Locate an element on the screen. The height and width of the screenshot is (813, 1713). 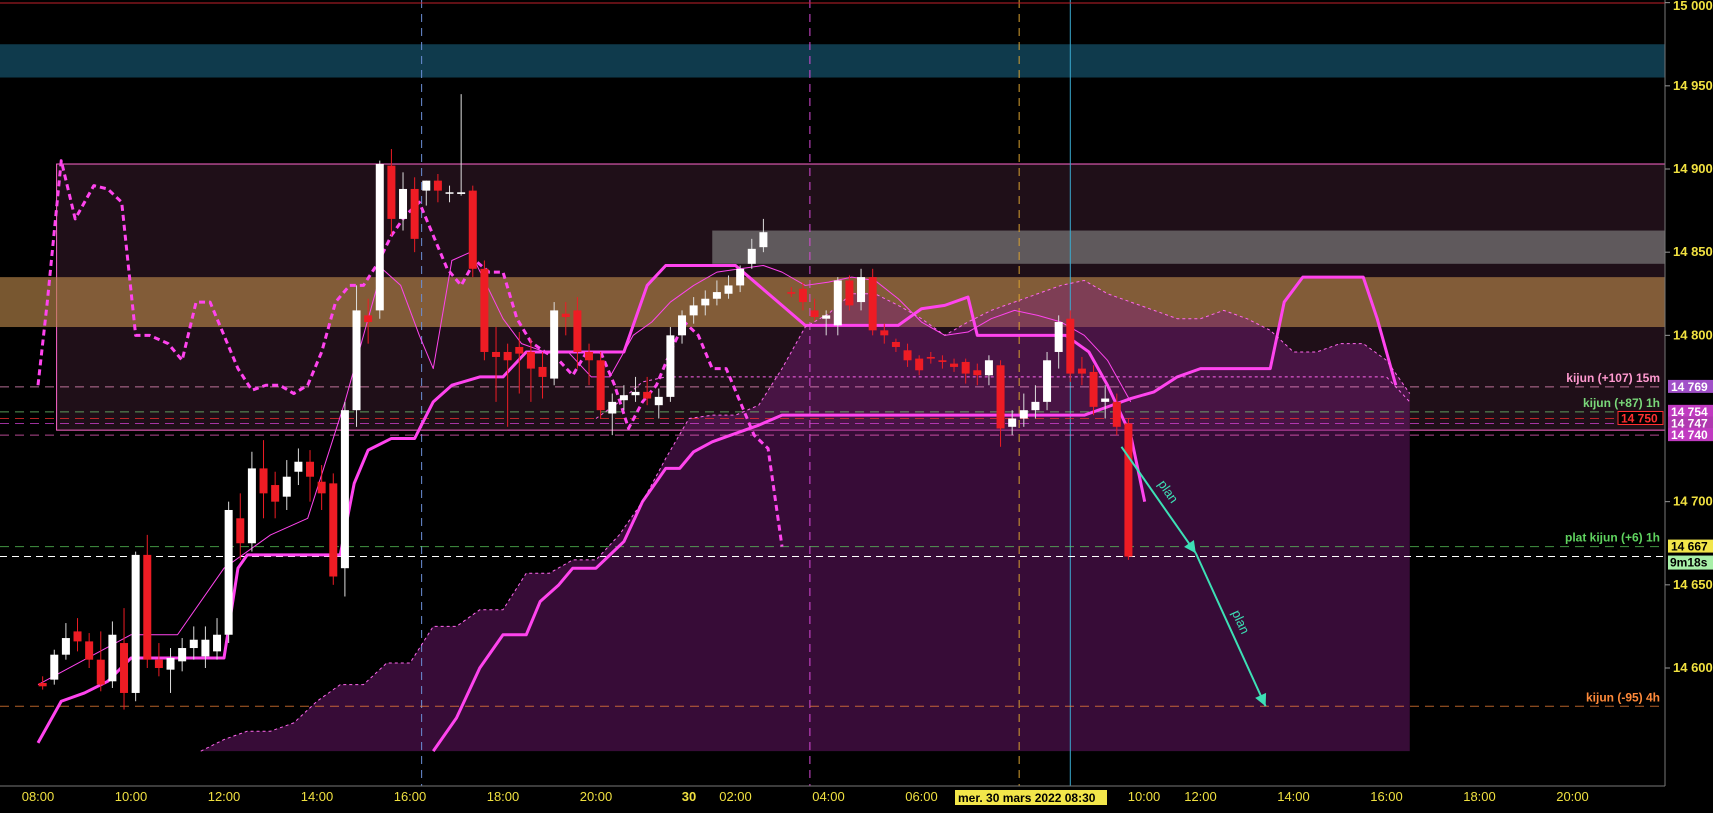
x-tick-label-2: 12:00 is located at coordinates (224, 796).